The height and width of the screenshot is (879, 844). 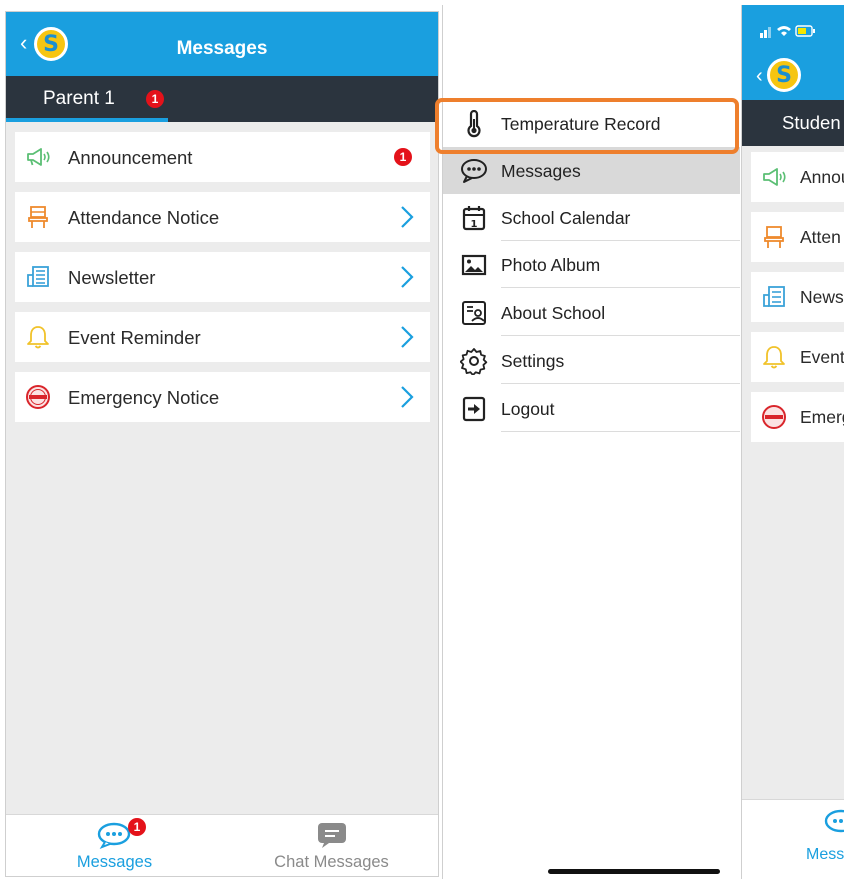 I want to click on list-item-emergency-notice: Emergency Notice, so click(x=222, y=397).